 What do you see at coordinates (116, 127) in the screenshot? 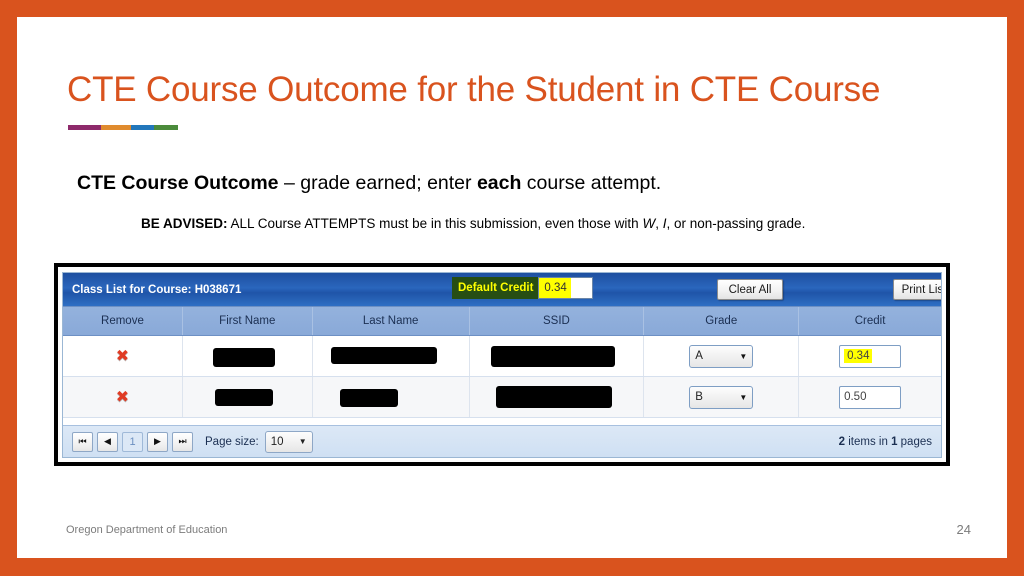
I see `rule-segment-orange` at bounding box center [116, 127].